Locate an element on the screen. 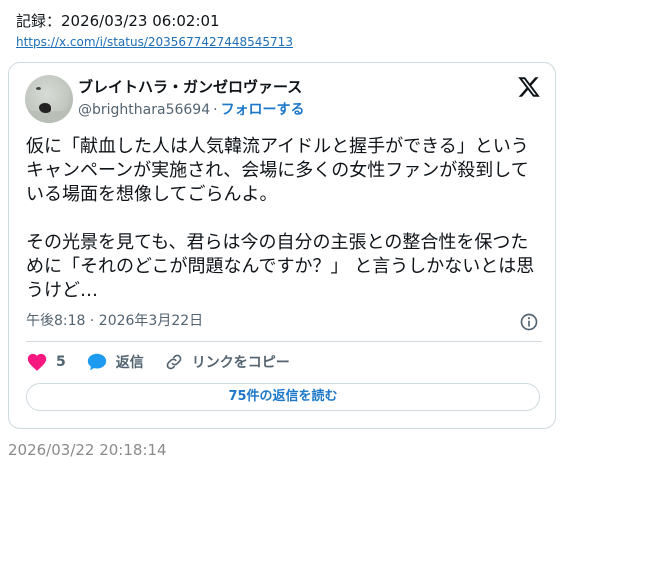 The height and width of the screenshot is (574, 660). read-replies-button: 75件の返信を読む is located at coordinates (283, 397).